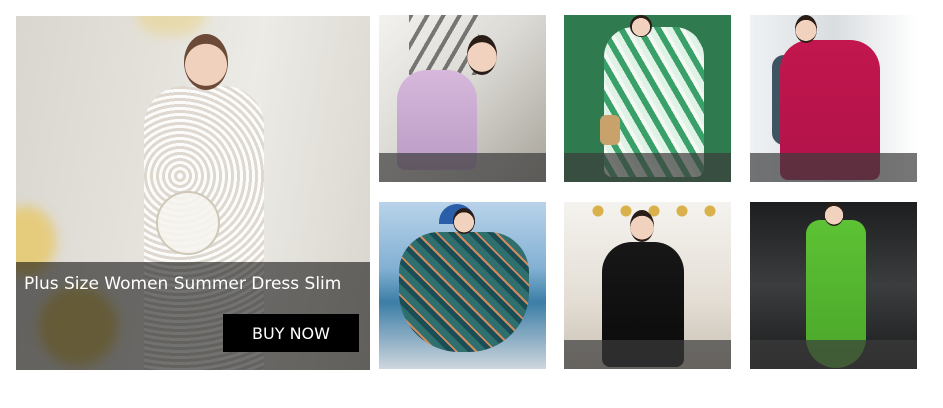 This screenshot has height=408, width=943. Describe the element at coordinates (206, 62) in the screenshot. I see `hero-model-head` at that location.